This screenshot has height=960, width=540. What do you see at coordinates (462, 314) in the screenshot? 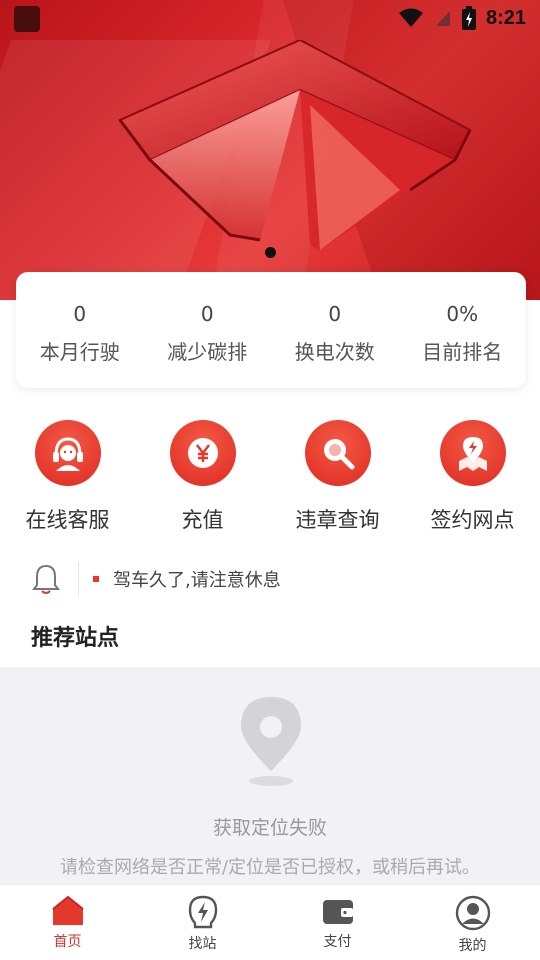
I see `stat-value: 0%` at bounding box center [462, 314].